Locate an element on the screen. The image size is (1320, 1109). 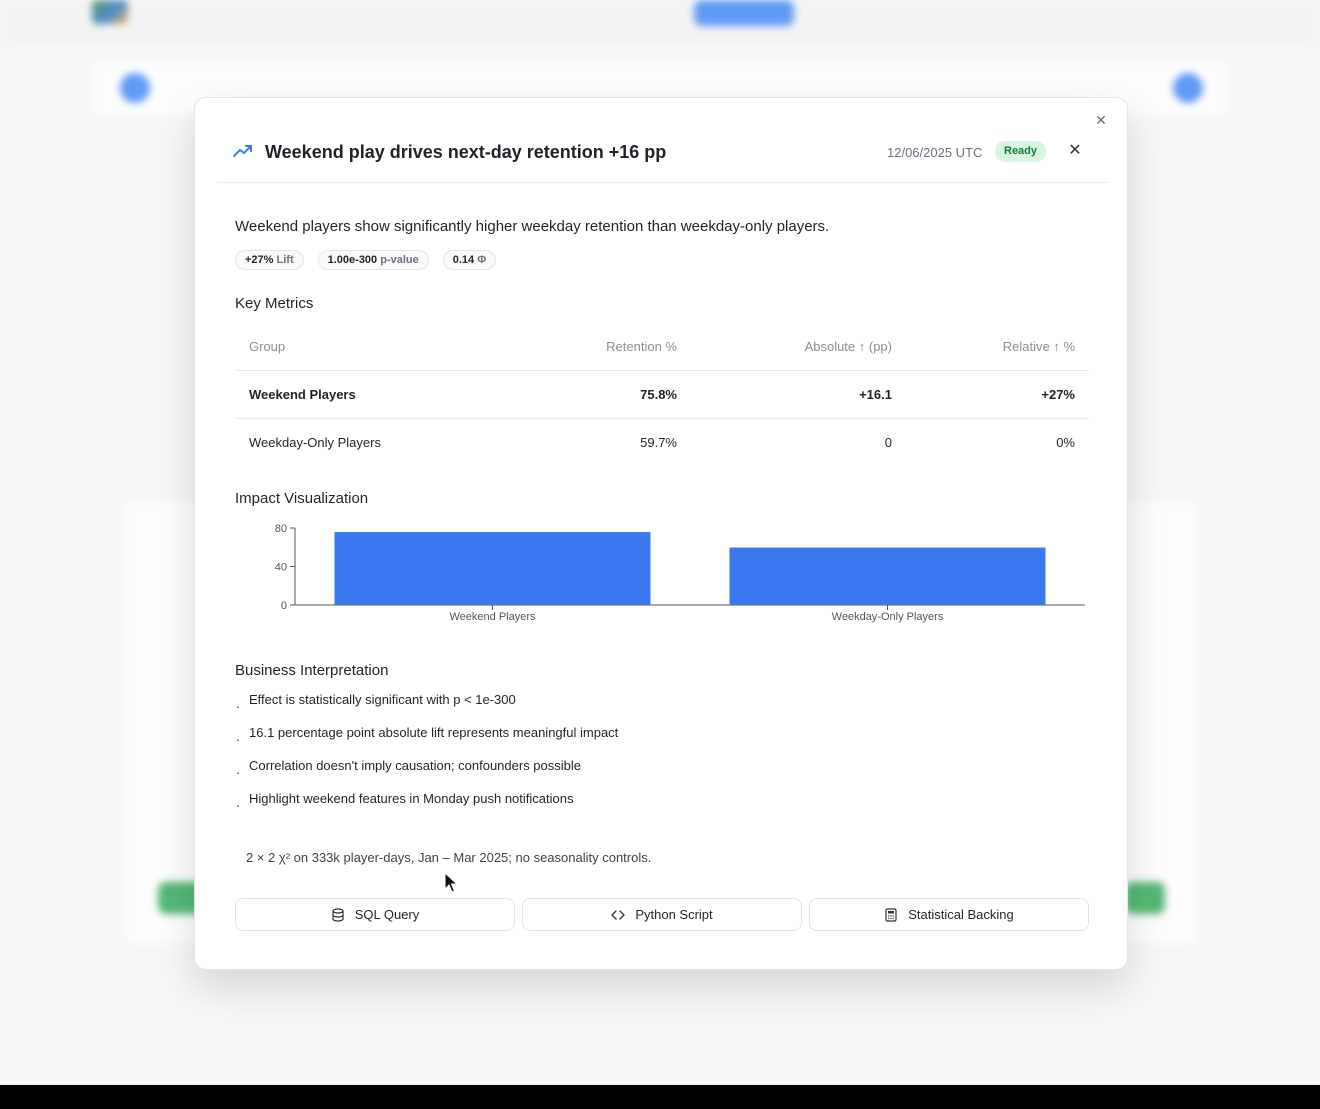
impact-bar-chart: 0 40 80 Weekend Players Weekday-Only Players is located at coordinates (680, 573).